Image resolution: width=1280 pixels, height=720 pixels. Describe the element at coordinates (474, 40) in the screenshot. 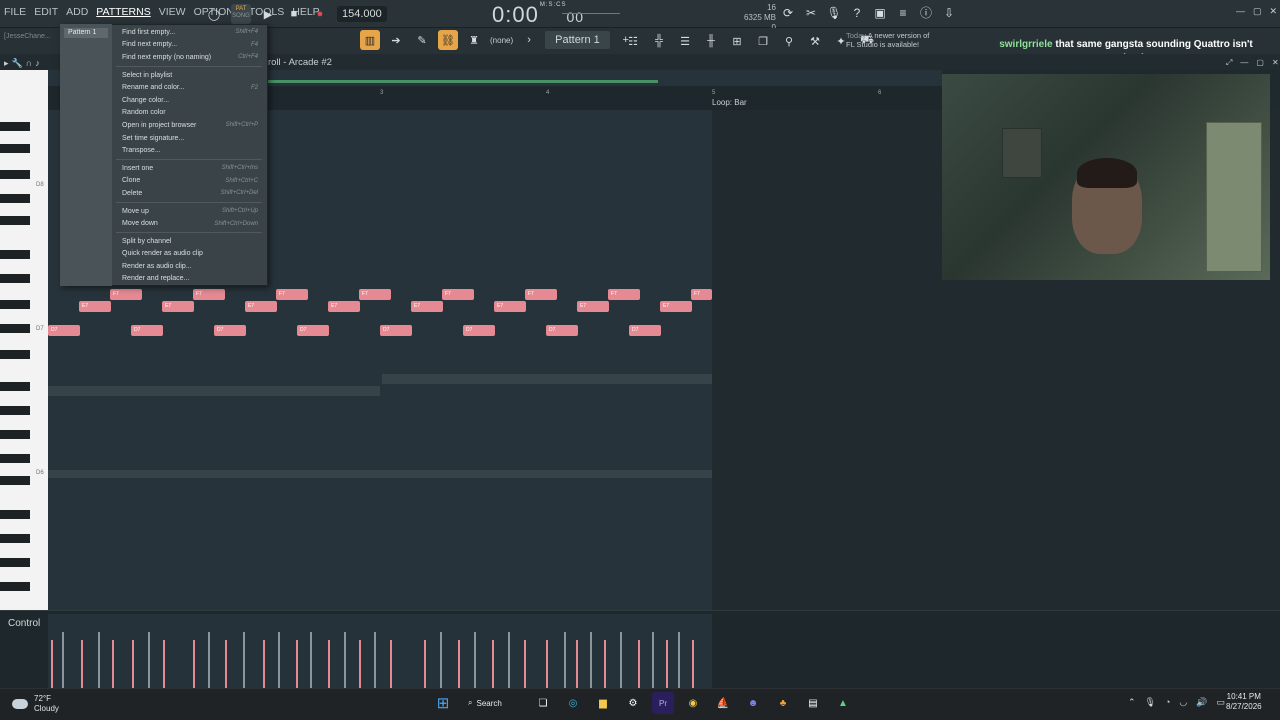

I see `stamp-icon: ♜` at that location.